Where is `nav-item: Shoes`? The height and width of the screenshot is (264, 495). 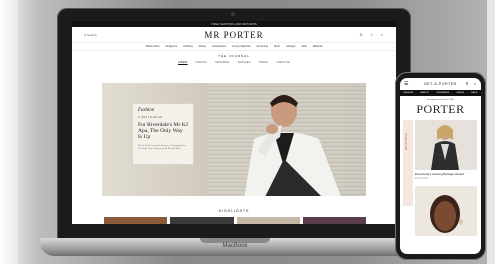 nav-item: Shoes is located at coordinates (202, 46).